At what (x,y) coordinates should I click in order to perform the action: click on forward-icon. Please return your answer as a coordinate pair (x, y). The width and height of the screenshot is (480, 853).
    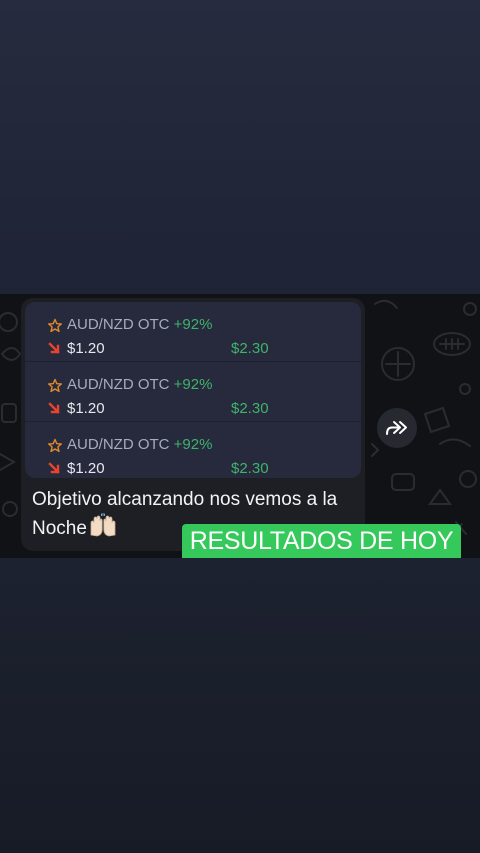
    Looking at the image, I should click on (396, 428).